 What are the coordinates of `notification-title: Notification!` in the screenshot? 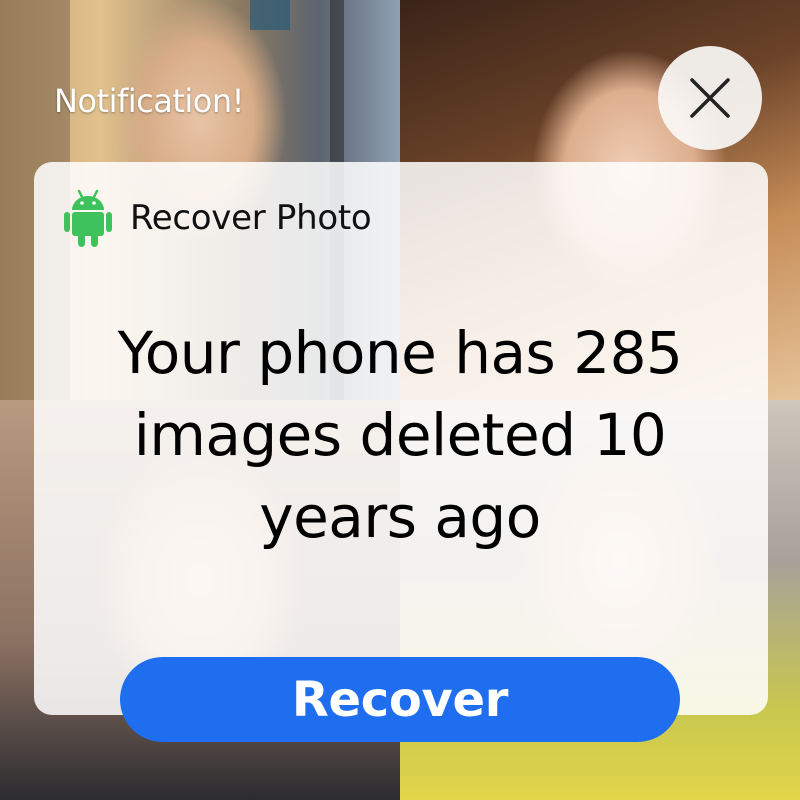 It's located at (149, 101).